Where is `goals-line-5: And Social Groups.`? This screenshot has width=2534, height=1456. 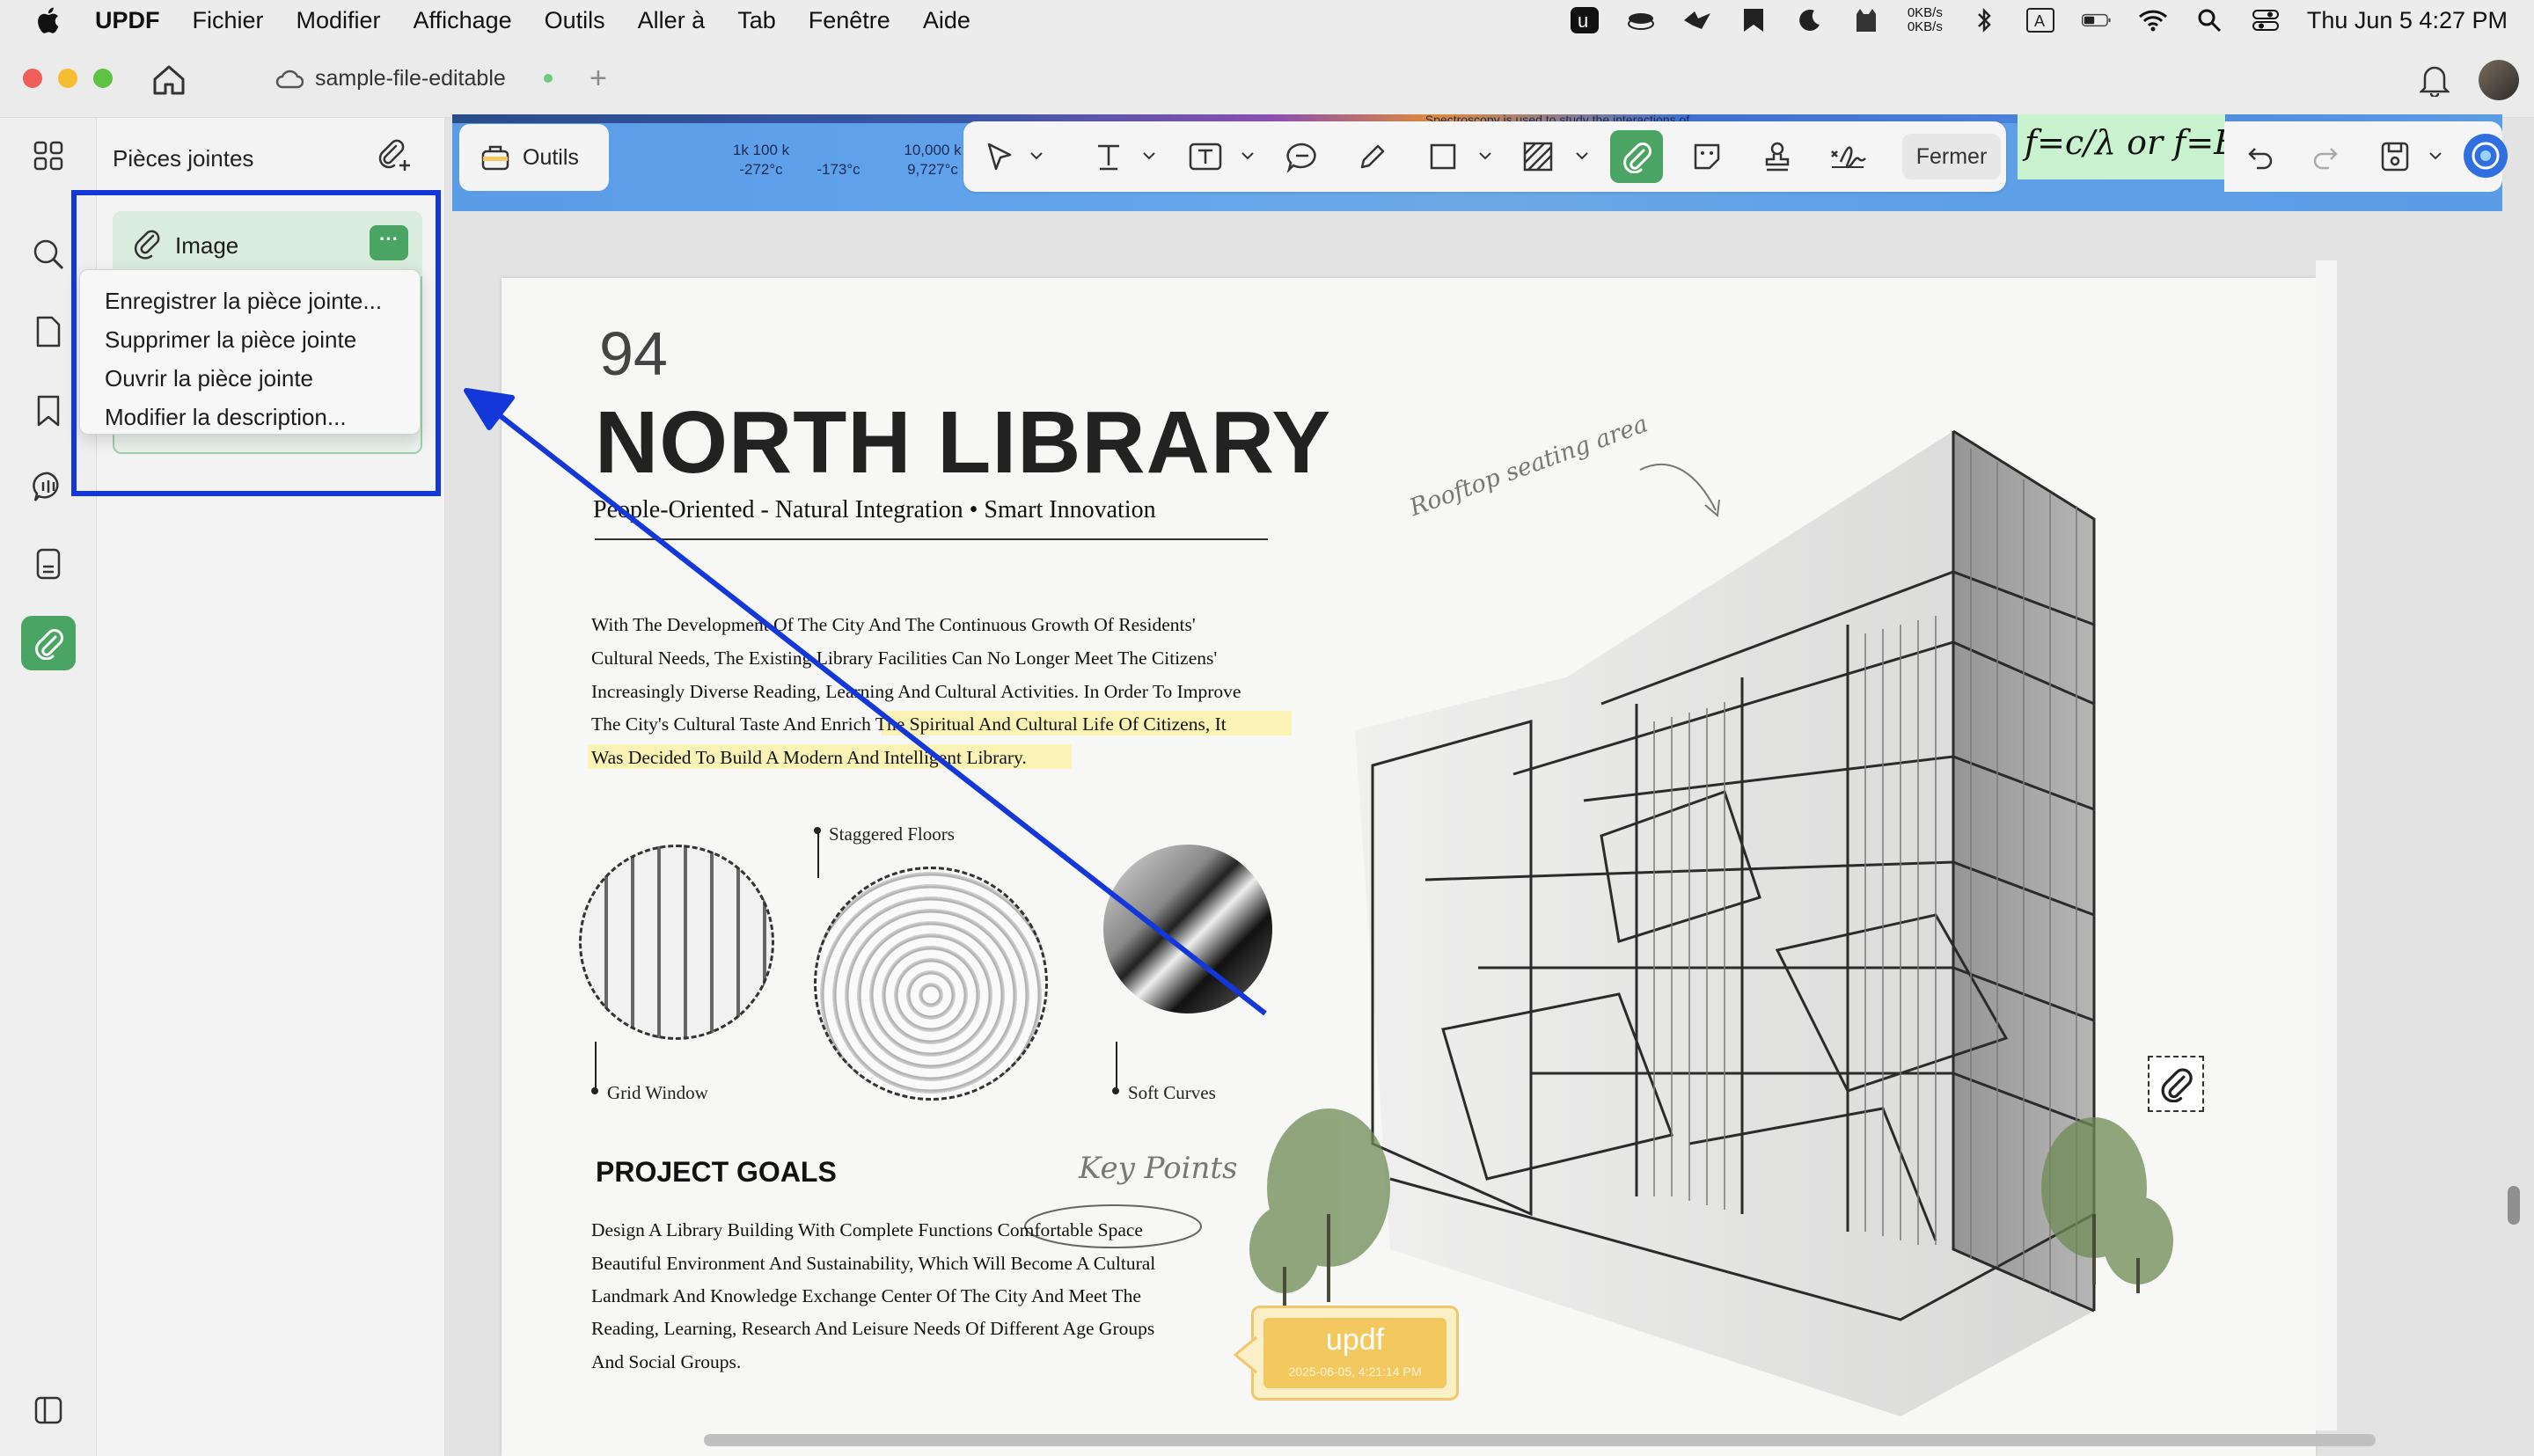
goals-line-5: And Social Groups. is located at coordinates (666, 1361).